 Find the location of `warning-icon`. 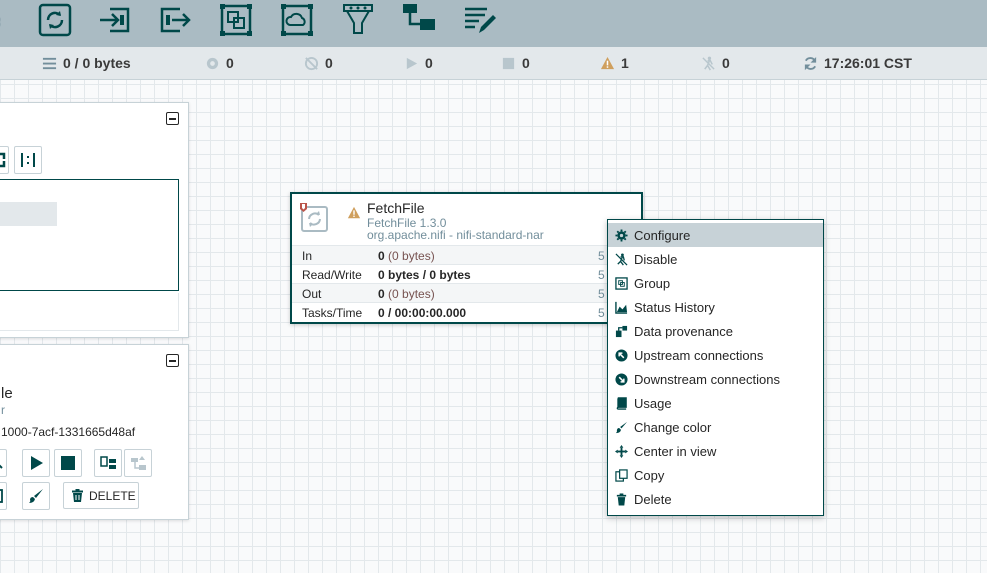

warning-icon is located at coordinates (607, 63).